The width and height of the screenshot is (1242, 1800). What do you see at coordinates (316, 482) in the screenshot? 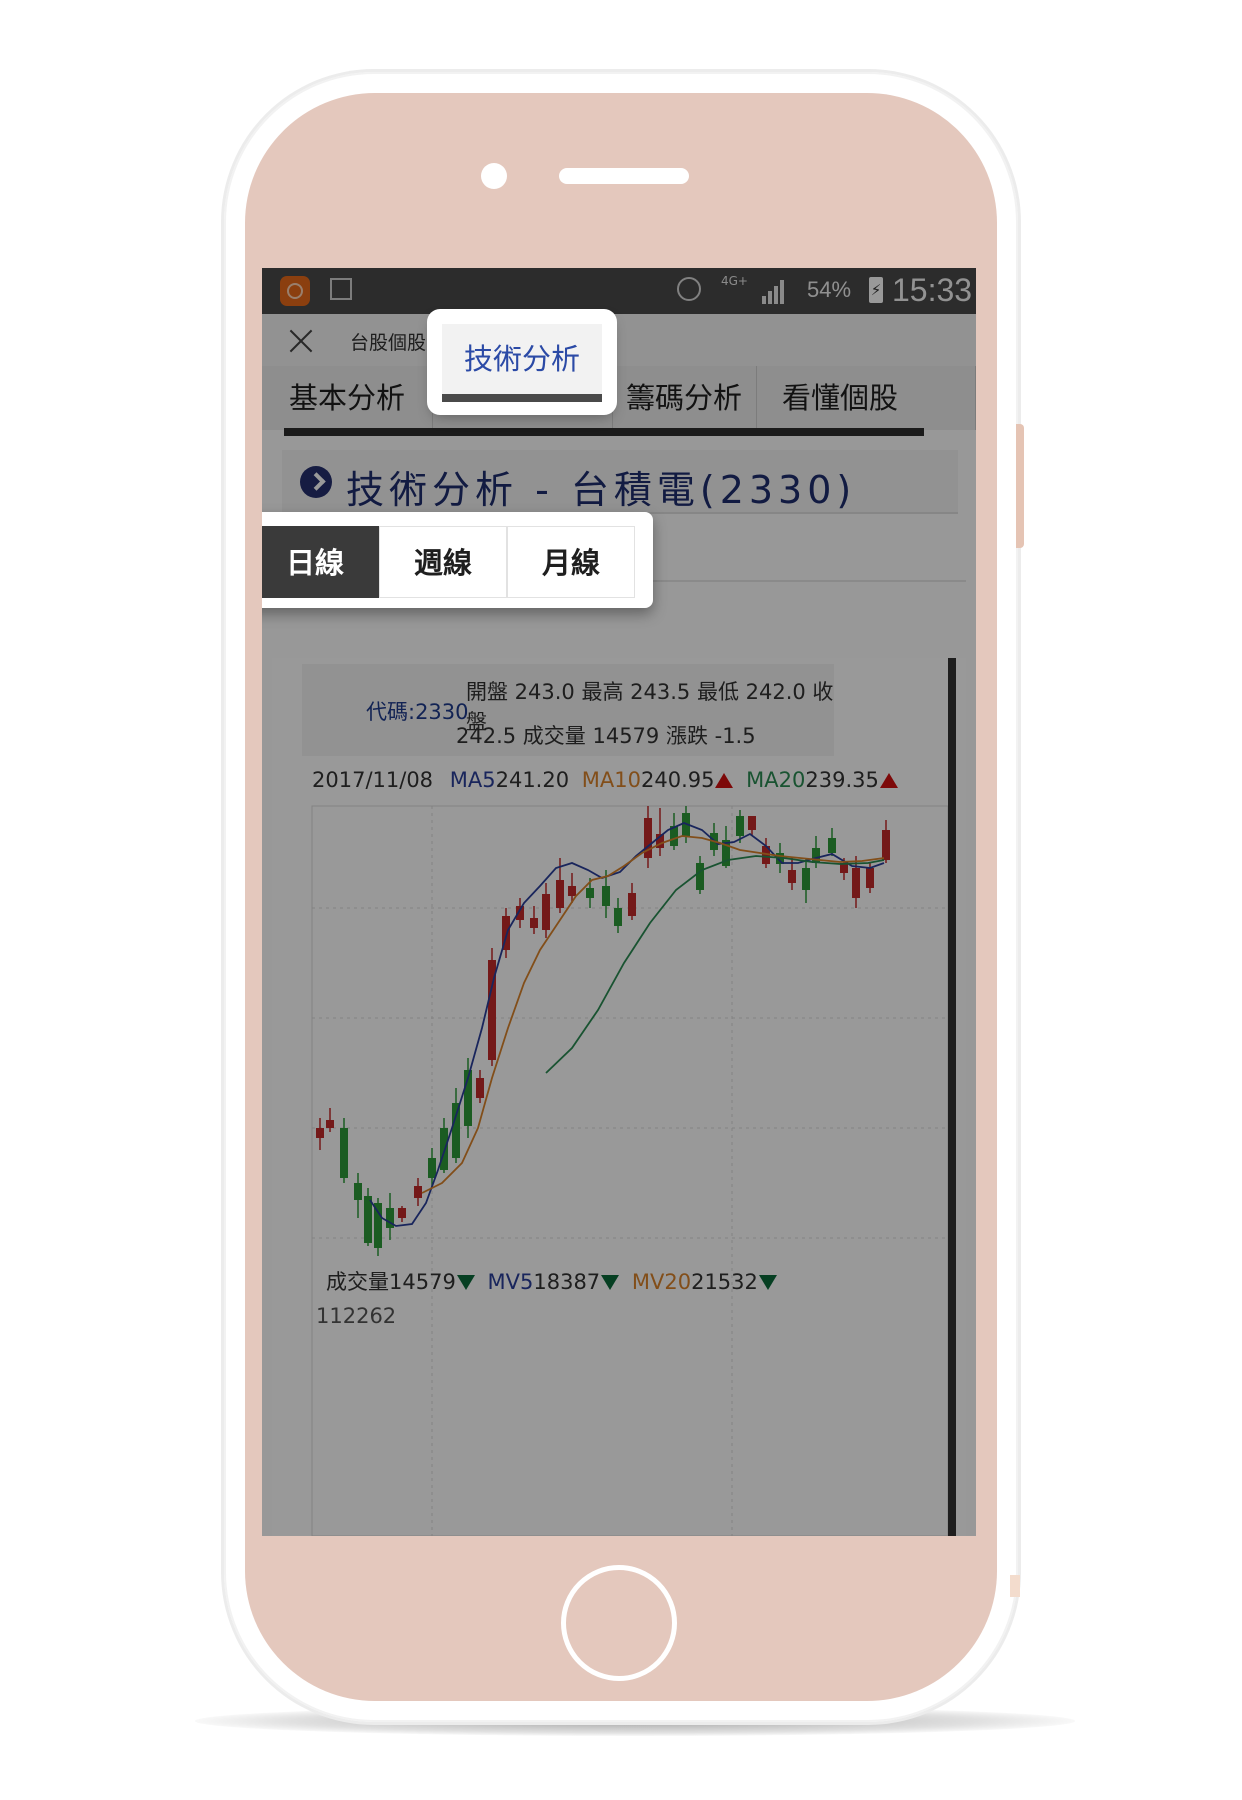
I see `arrow-right-circle-icon` at bounding box center [316, 482].